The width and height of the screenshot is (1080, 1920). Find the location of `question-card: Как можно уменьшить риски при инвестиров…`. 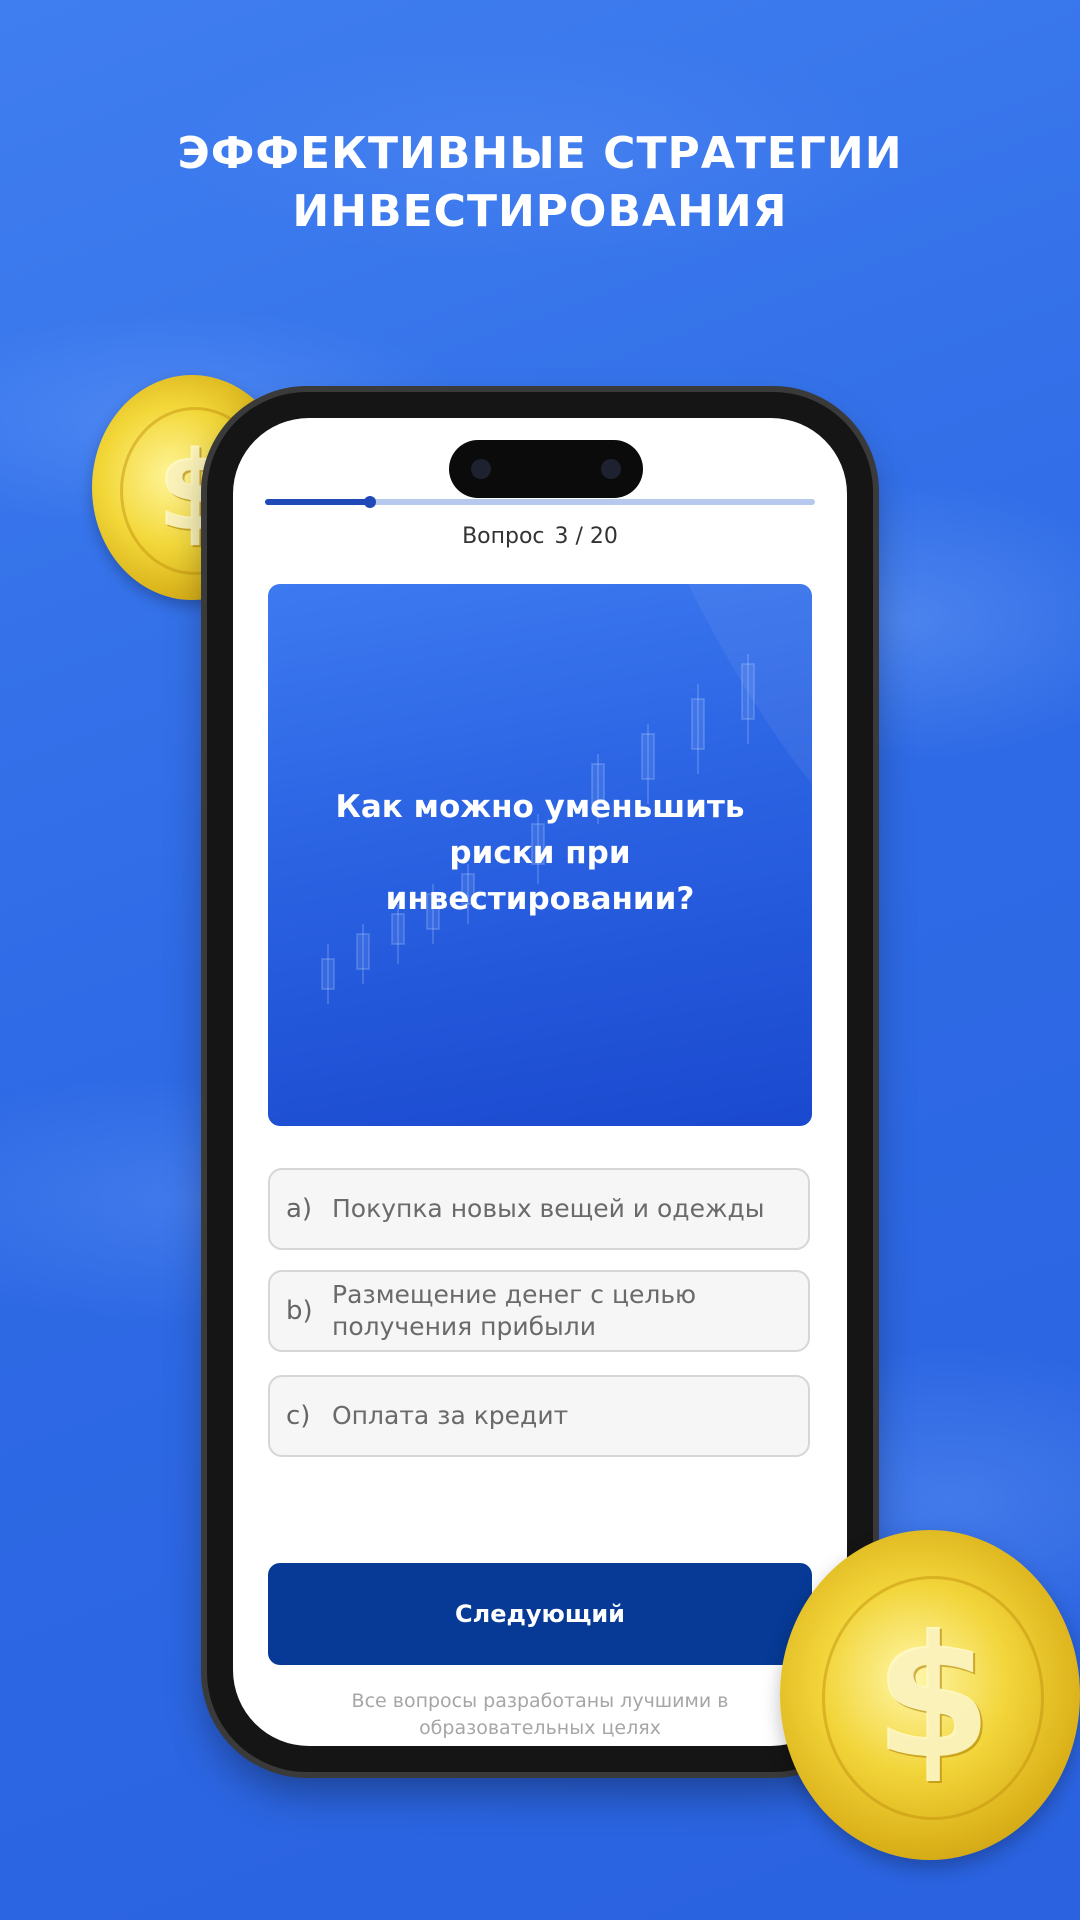

question-card: Как можно уменьшить риски при инвестиров… is located at coordinates (540, 855).